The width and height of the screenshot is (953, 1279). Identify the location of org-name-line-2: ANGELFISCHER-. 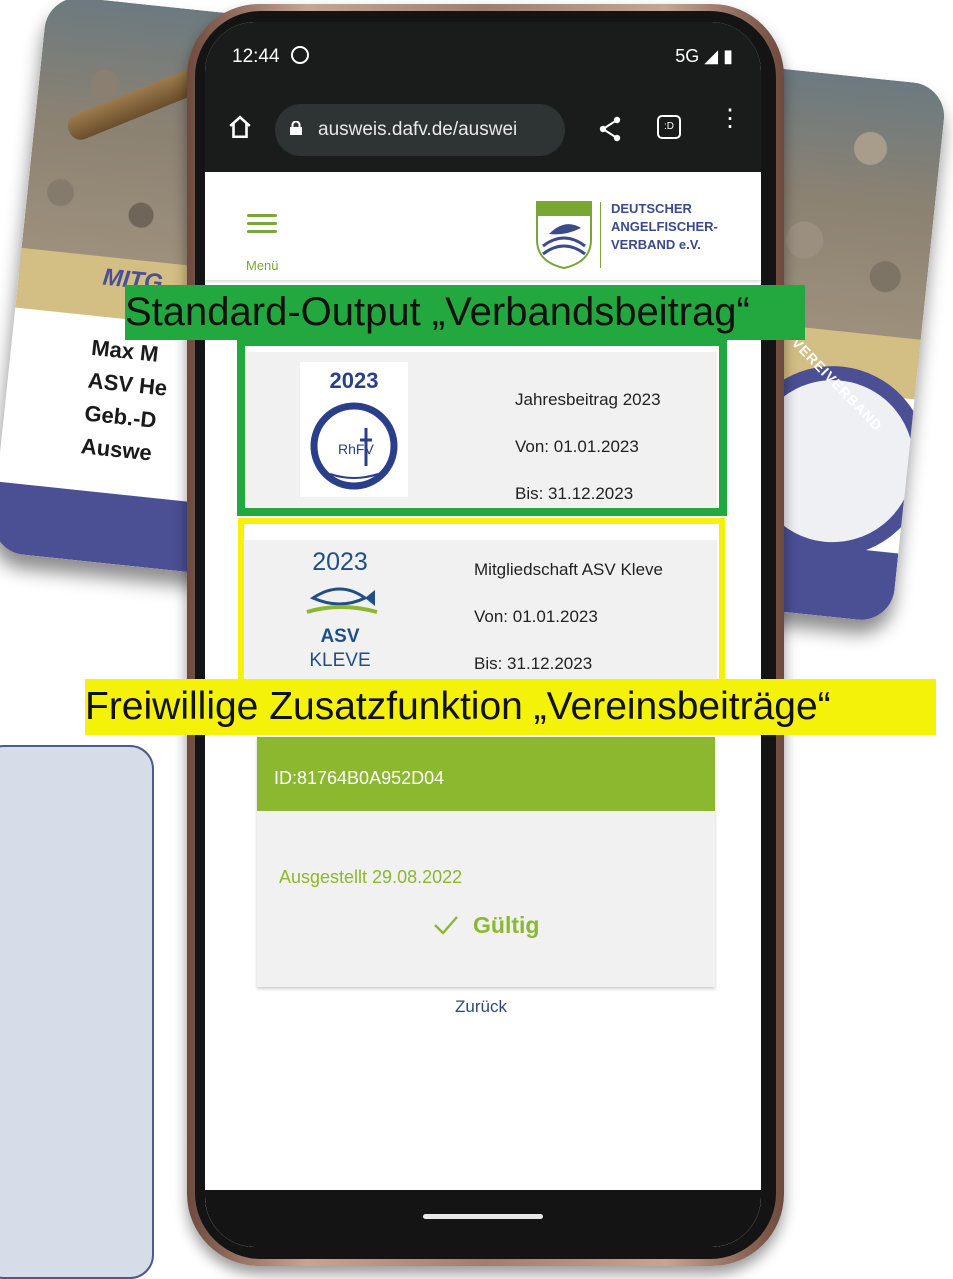
(664, 226).